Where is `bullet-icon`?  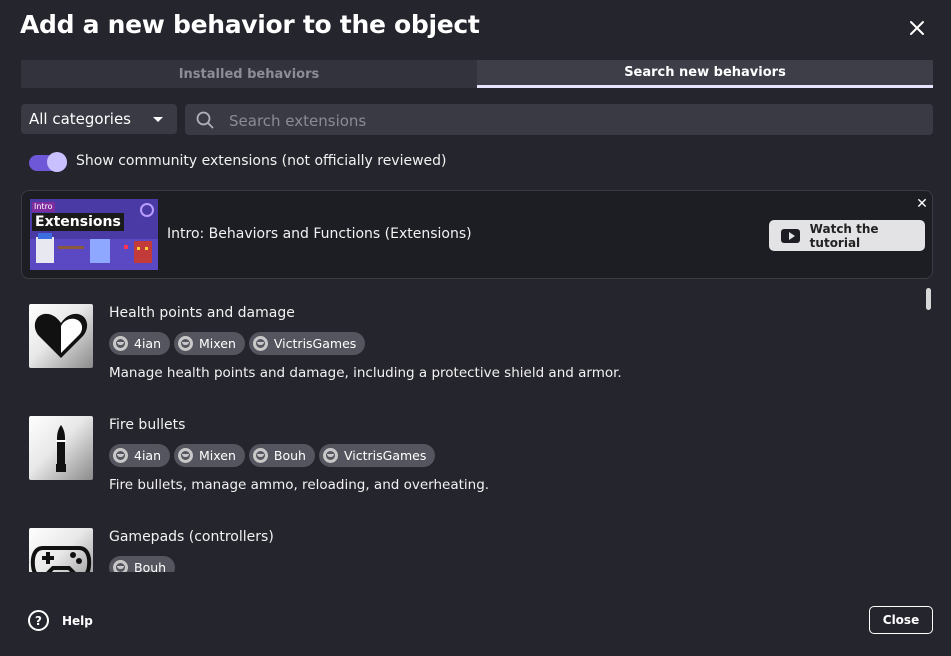
bullet-icon is located at coordinates (61, 448).